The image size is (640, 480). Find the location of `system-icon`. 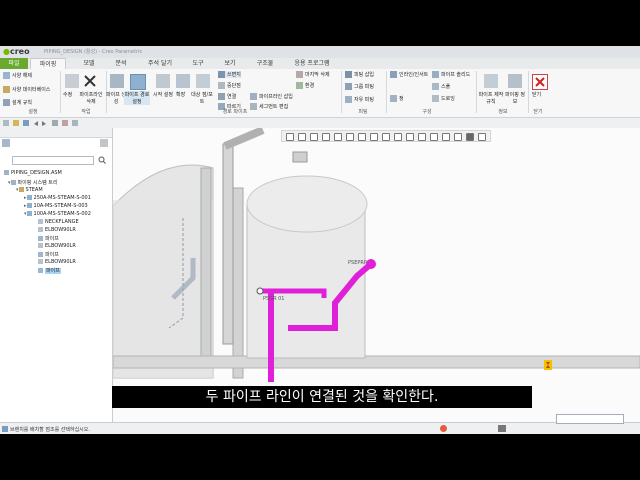

system-icon is located at coordinates (13, 182).